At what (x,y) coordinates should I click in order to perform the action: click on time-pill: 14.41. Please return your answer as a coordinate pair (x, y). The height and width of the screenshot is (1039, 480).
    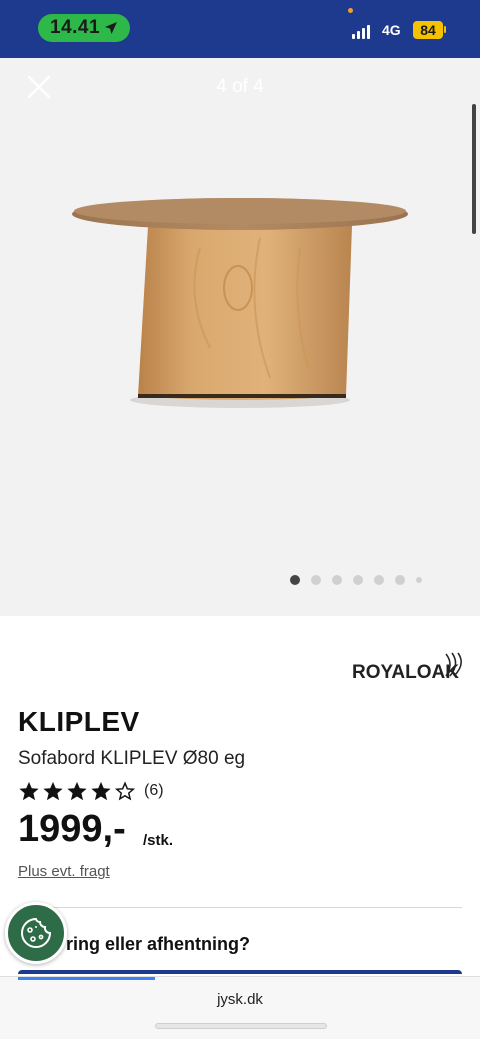
    Looking at the image, I should click on (84, 28).